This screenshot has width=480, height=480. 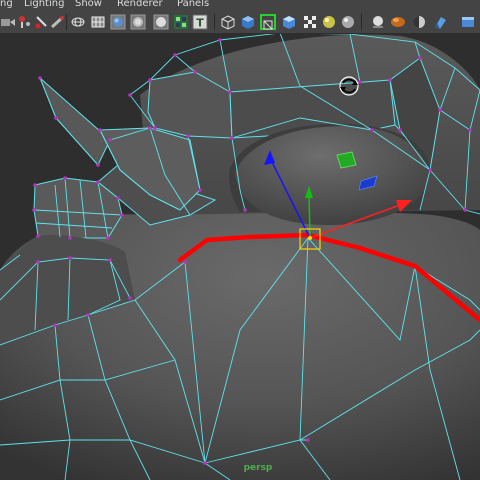 What do you see at coordinates (248, 22) in the screenshot?
I see `xray-active-icon` at bounding box center [248, 22].